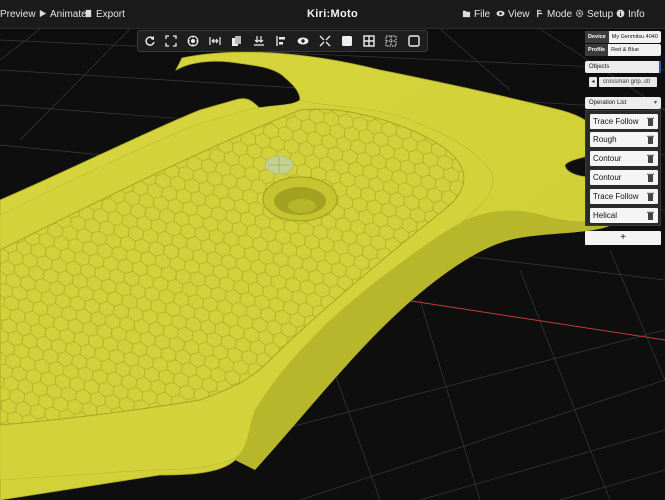 The image size is (665, 500). I want to click on select-all-icon, so click(193, 41).